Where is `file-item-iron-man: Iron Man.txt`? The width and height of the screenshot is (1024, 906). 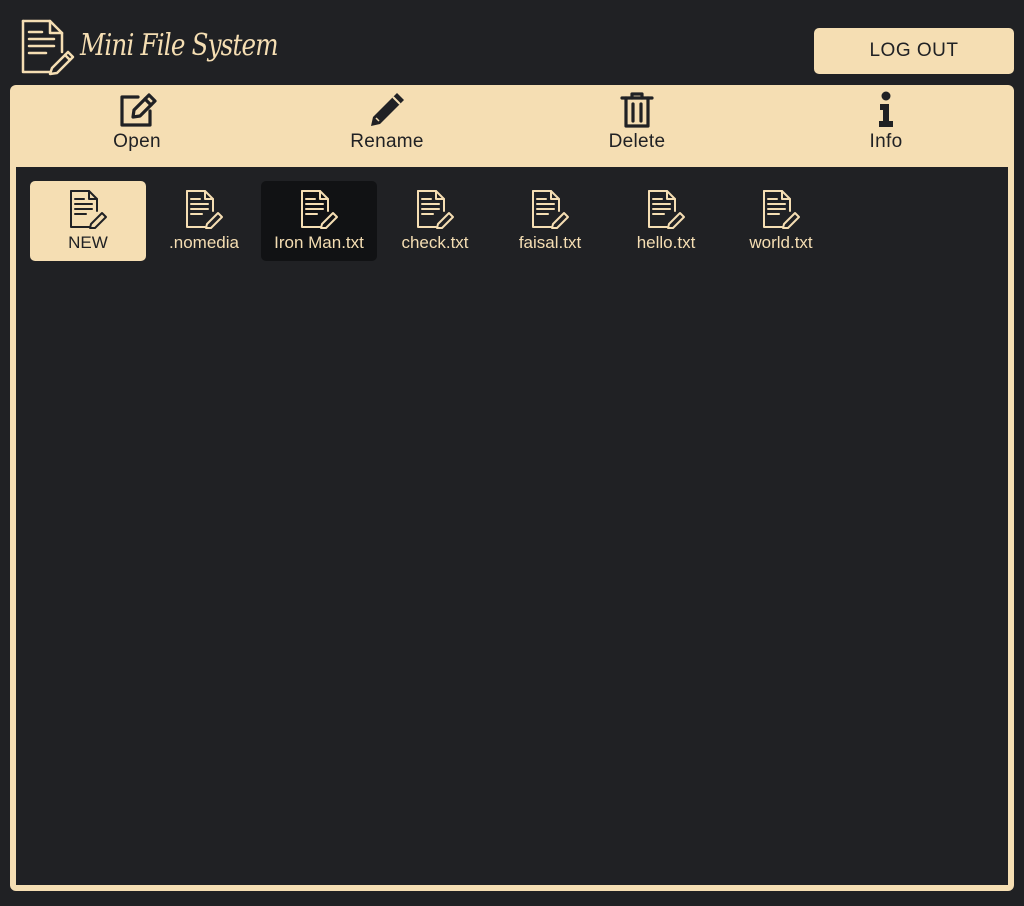
file-item-iron-man: Iron Man.txt is located at coordinates (319, 221).